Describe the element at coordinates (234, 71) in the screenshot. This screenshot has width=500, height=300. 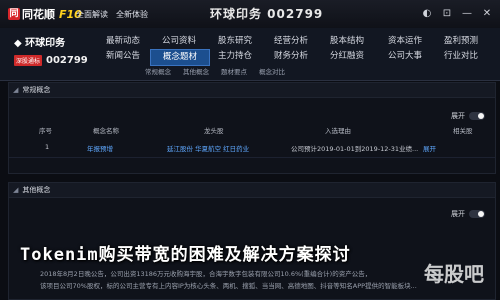
I see `subtab-topic-points: 题材要点` at that location.